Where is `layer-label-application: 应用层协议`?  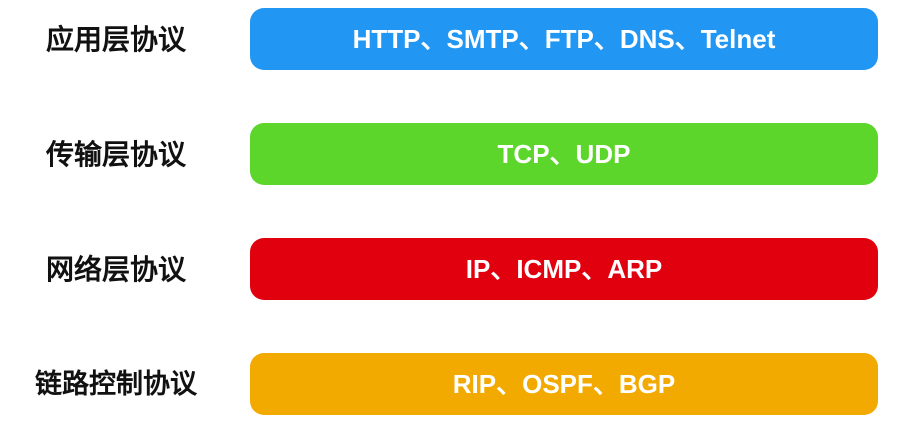 layer-label-application: 应用层协议 is located at coordinates (115, 39).